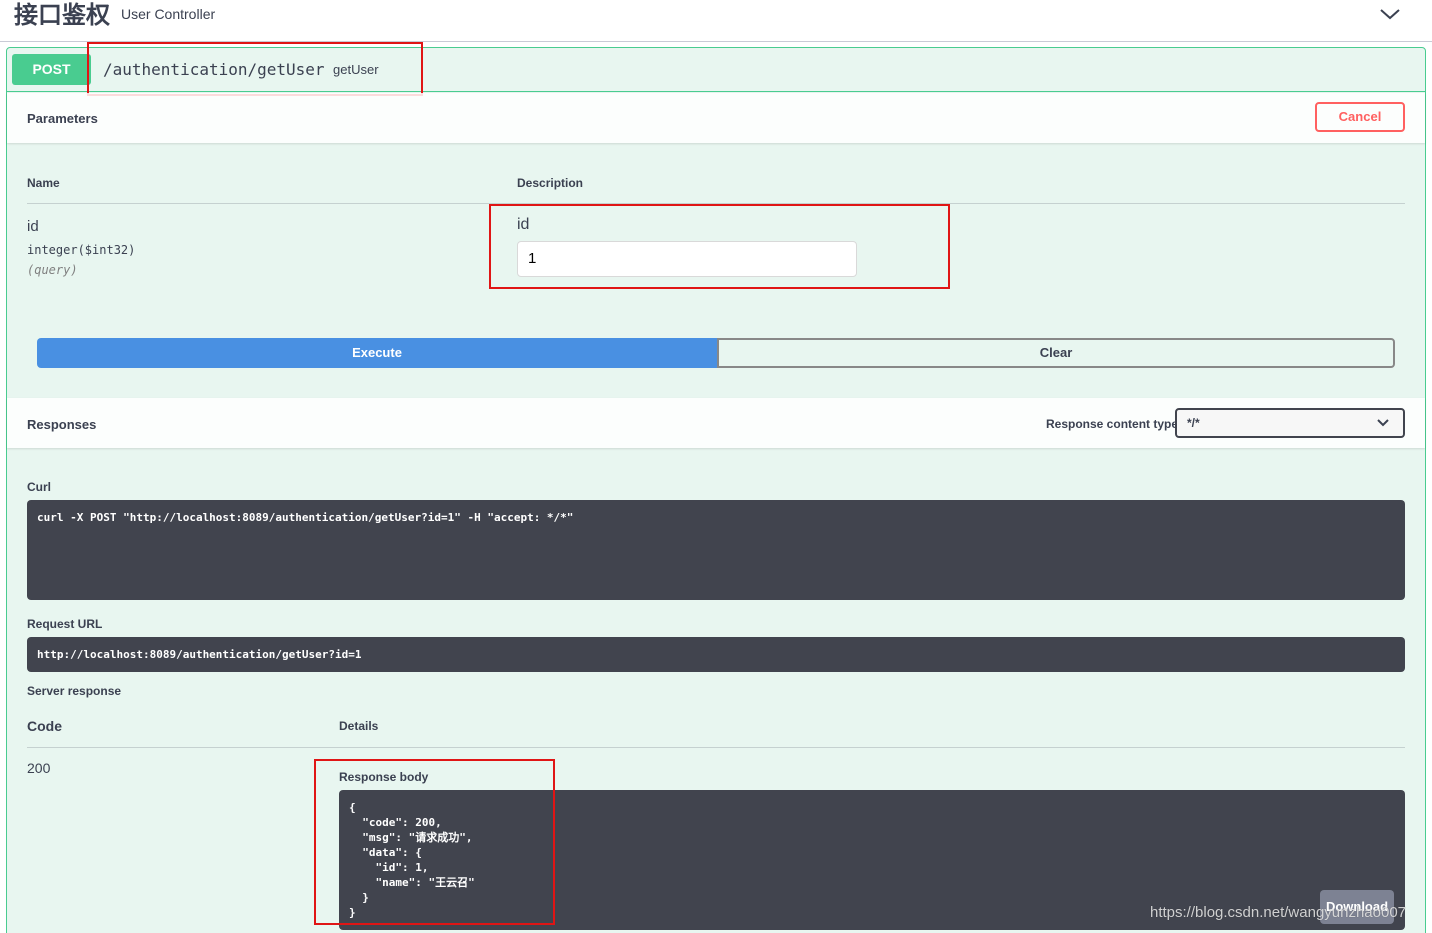 The image size is (1432, 933). I want to click on column-header-name: Name, so click(43, 183).